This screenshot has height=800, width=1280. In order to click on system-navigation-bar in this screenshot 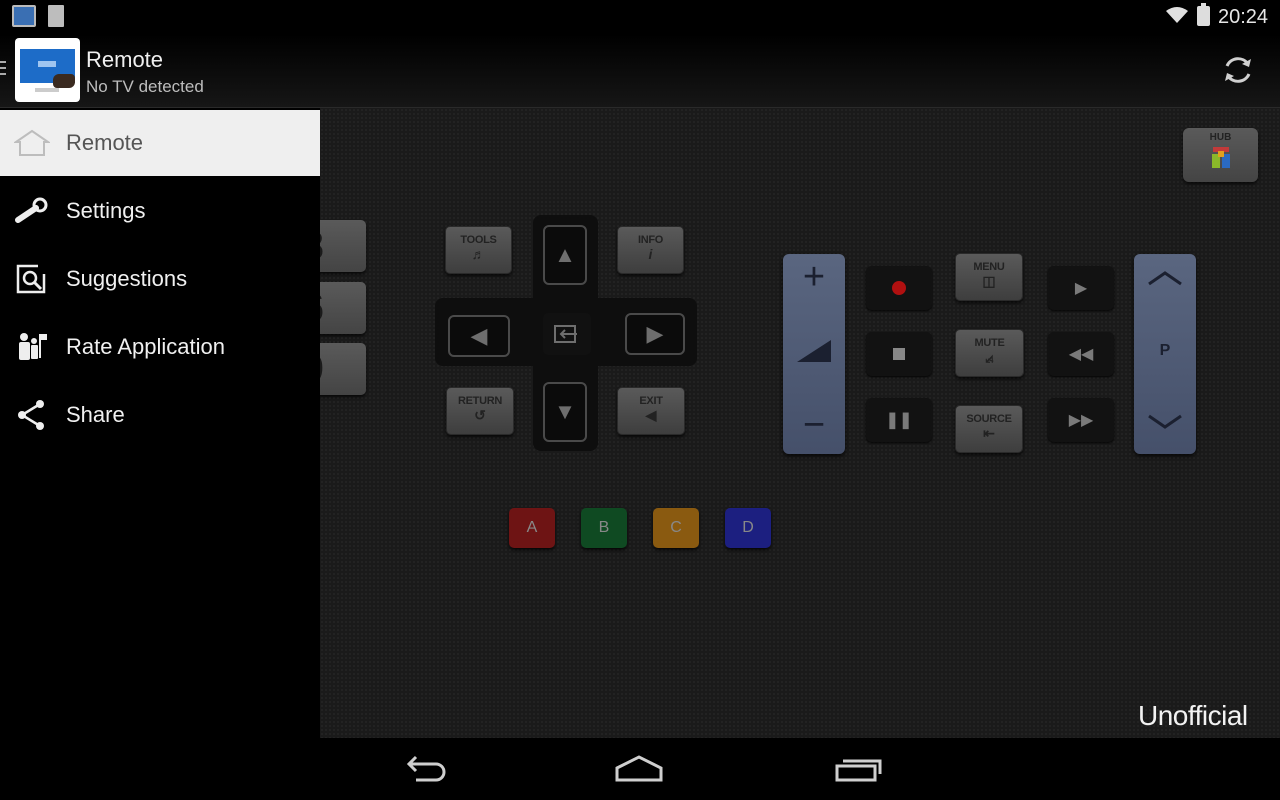, I will do `click(640, 769)`.